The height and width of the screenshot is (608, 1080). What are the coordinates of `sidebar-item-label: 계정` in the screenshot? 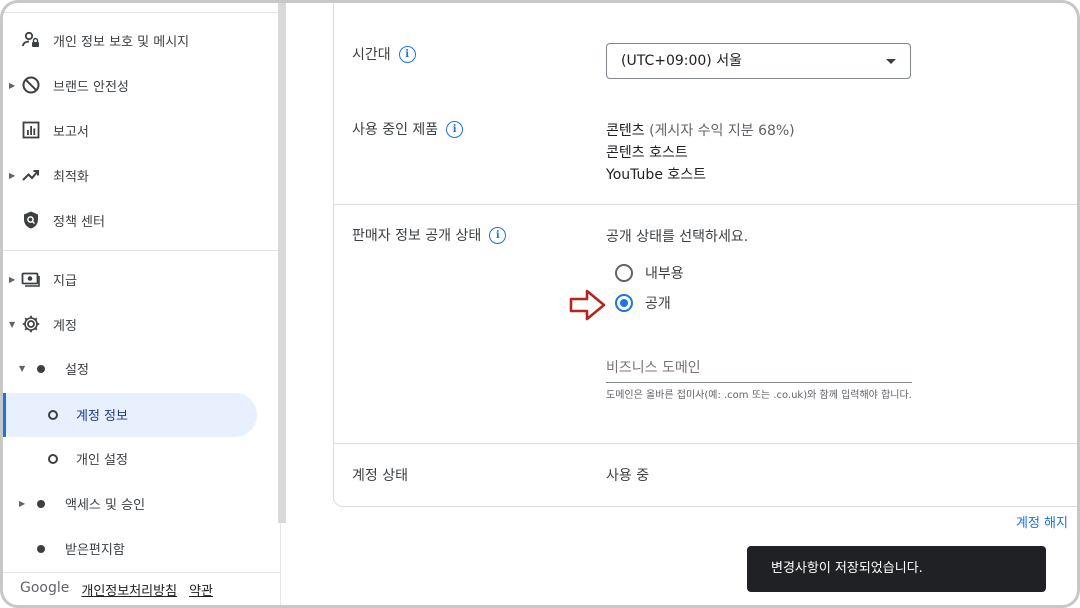 It's located at (65, 326).